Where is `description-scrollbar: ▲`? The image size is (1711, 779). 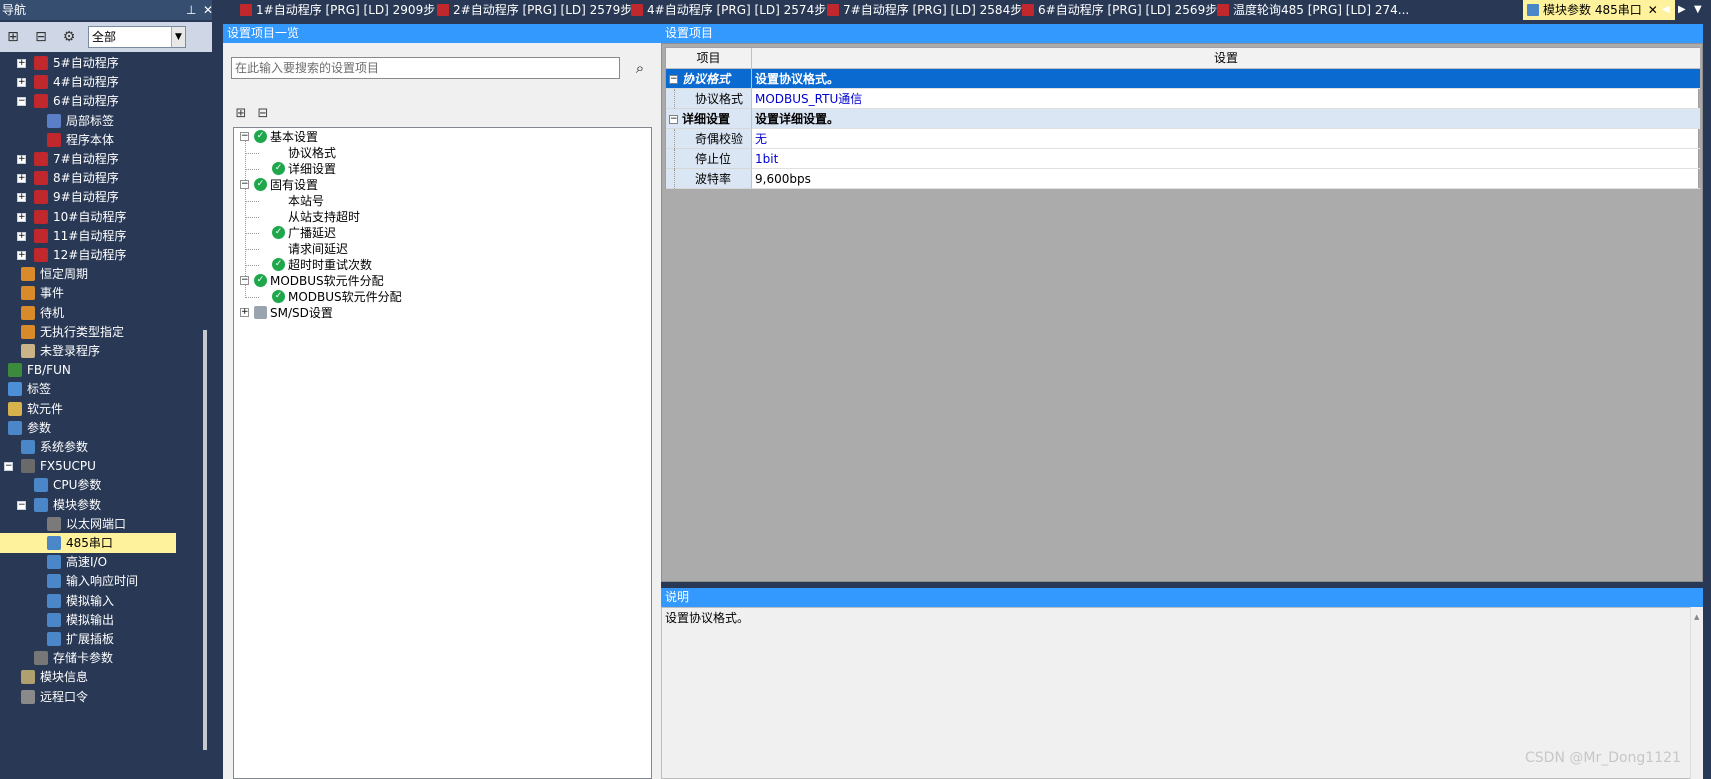 description-scrollbar: ▲ is located at coordinates (1696, 693).